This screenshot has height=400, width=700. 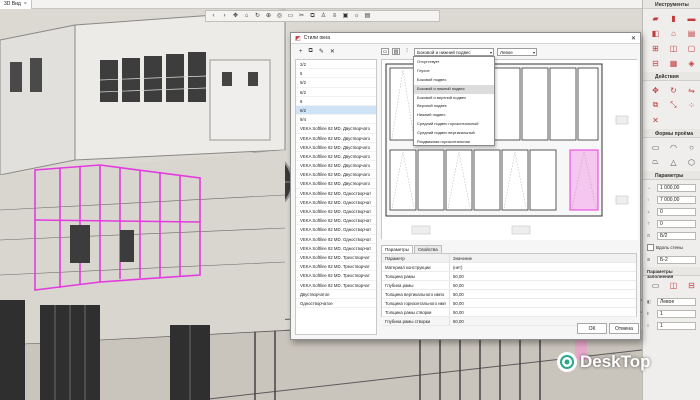 I want to click on style-list-item: 5, so click(x=336, y=74).